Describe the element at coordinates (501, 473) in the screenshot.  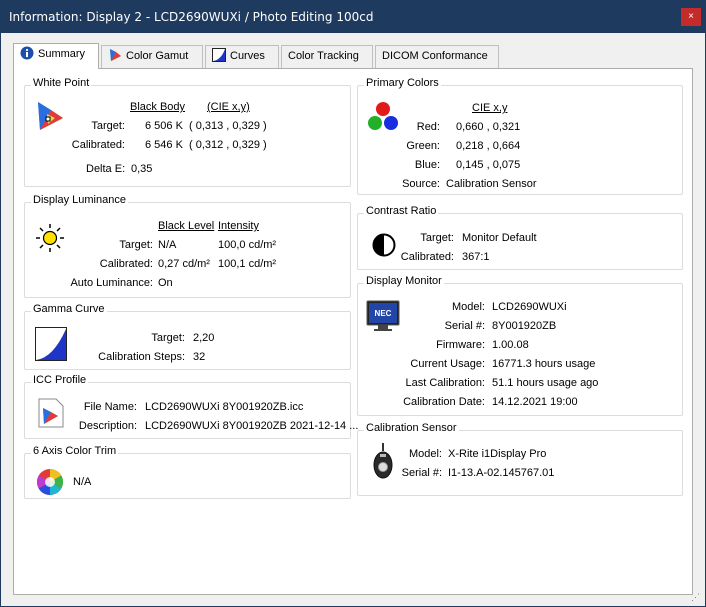
I see `sensor-serial-value: I1-13.A-02.145767.01` at that location.